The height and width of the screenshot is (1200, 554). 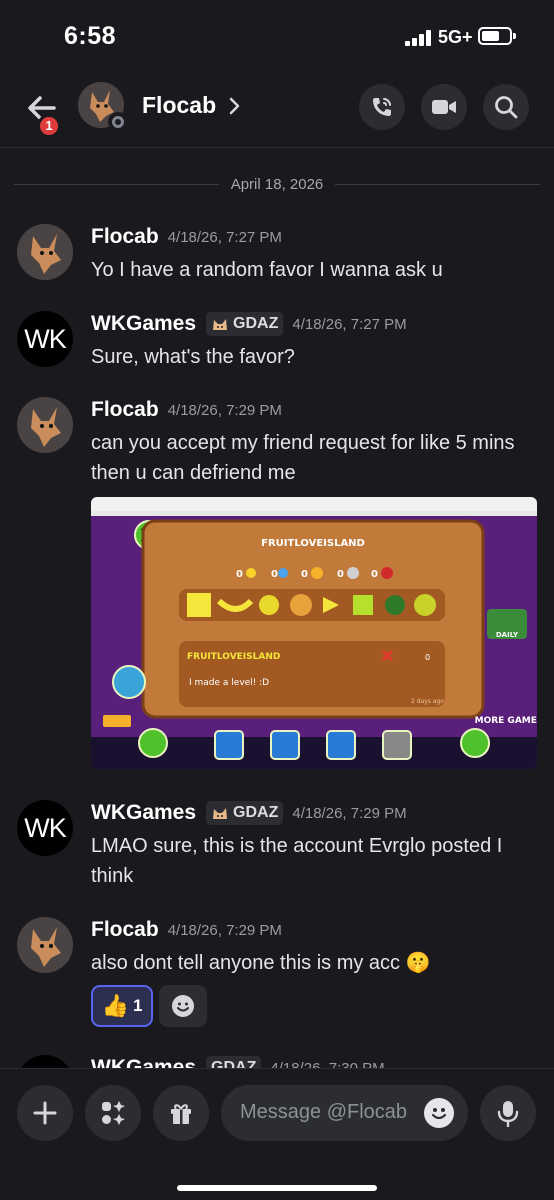 I want to click on signal-icon, so click(x=420, y=38).